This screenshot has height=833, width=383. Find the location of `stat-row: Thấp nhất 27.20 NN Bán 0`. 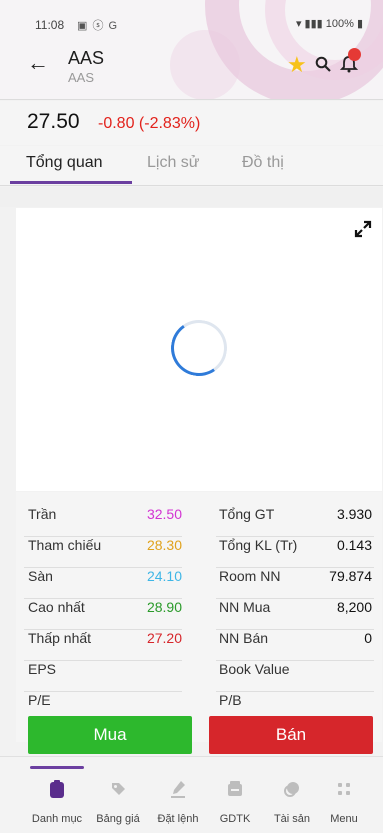

stat-row: Thấp nhất 27.20 NN Bán 0 is located at coordinates (199, 646).